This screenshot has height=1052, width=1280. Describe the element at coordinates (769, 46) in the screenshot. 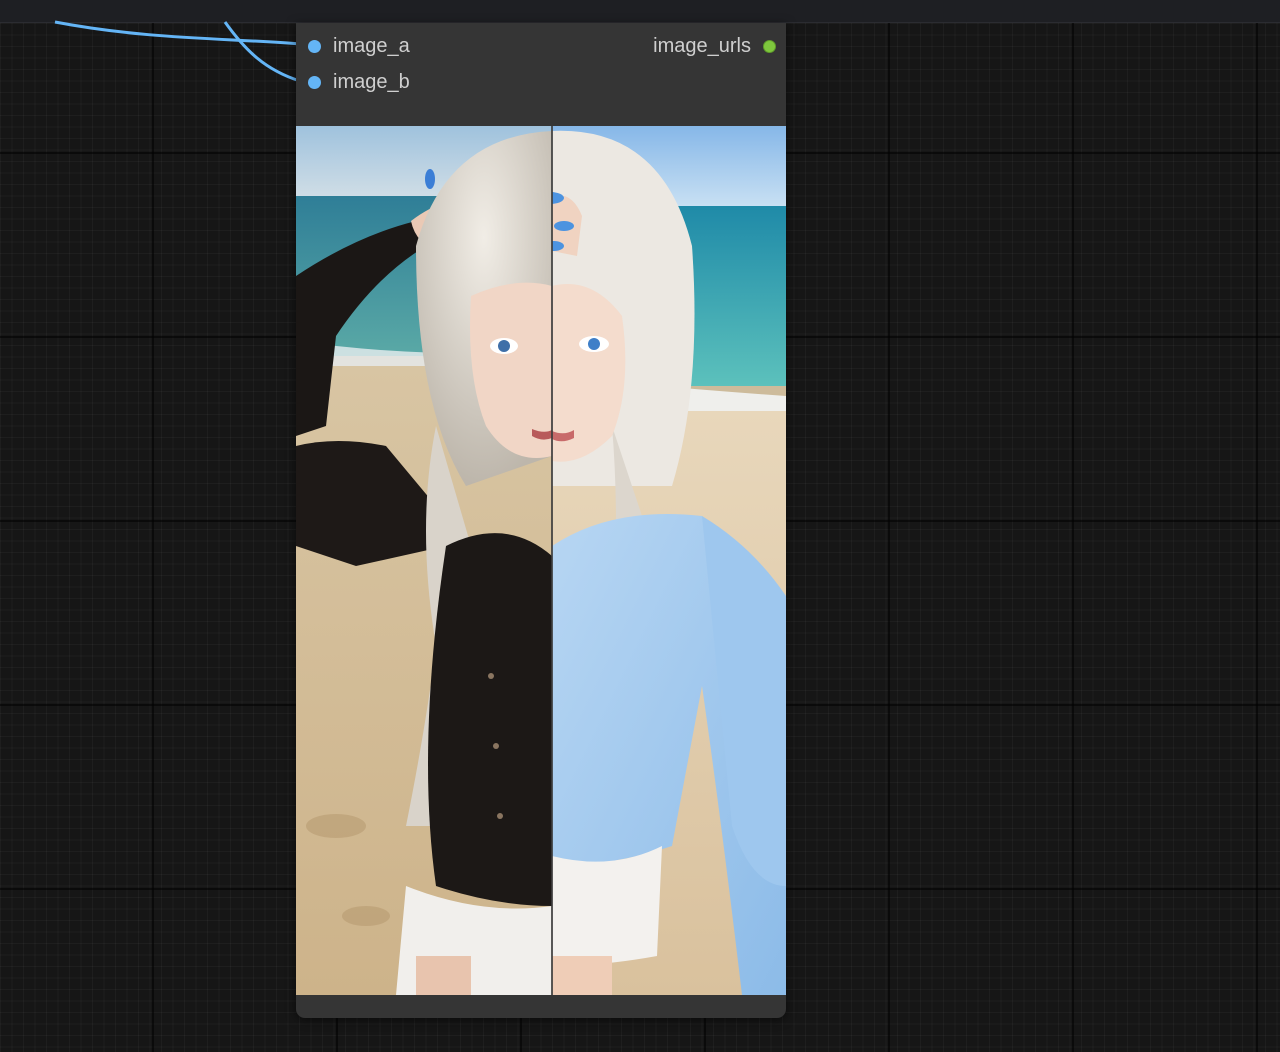

I see `output-dot-icon` at that location.